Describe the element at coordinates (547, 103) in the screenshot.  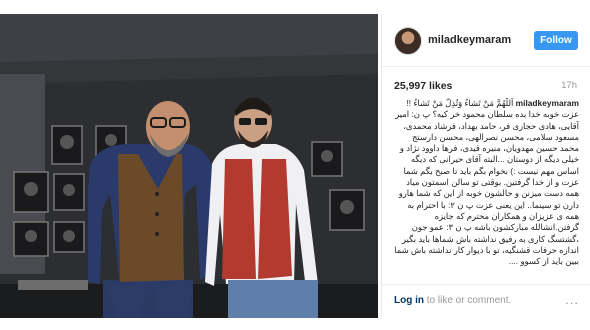
I see `caption-username: miladkeymaram` at that location.